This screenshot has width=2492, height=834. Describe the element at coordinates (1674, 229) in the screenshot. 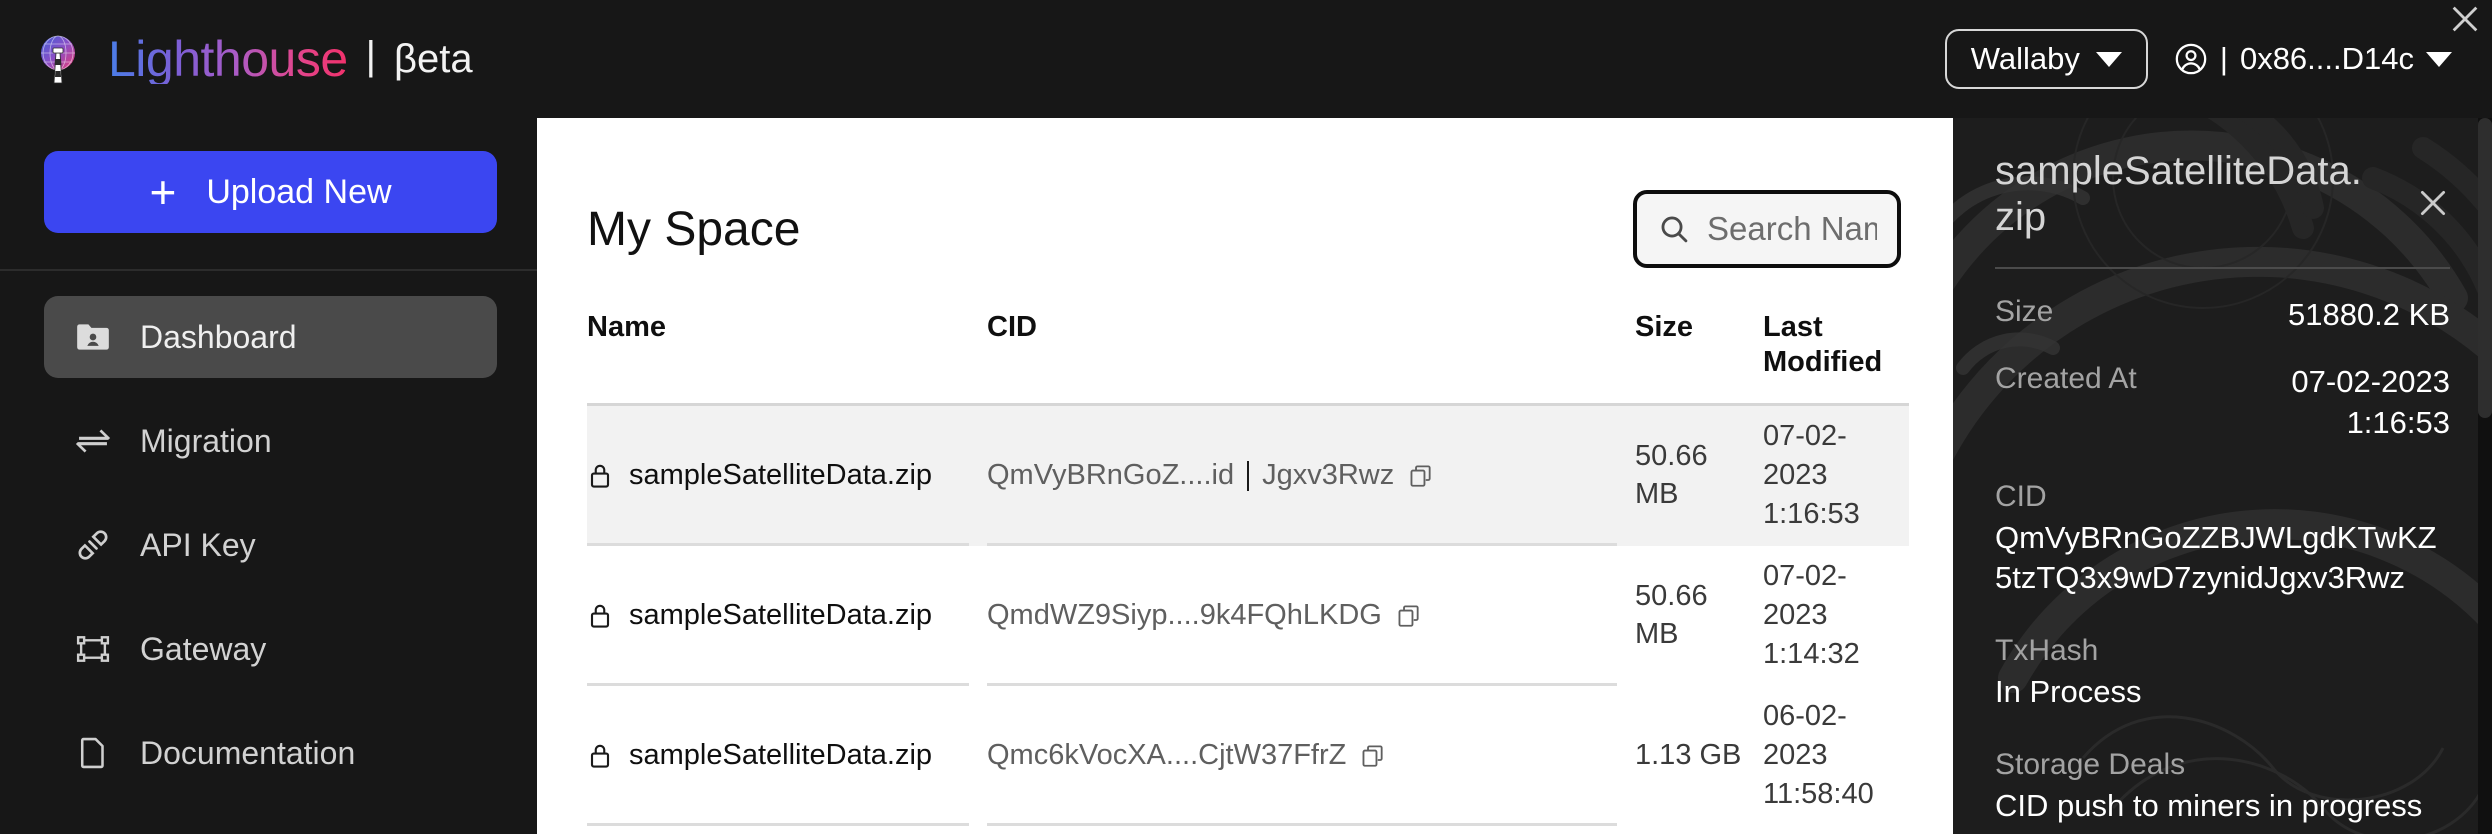

I see `search-icon` at that location.